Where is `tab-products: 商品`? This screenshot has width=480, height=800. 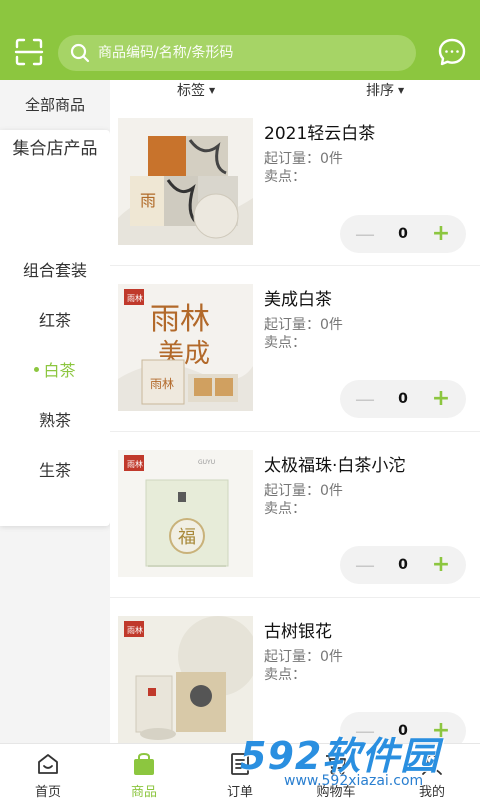 tab-products: 商品 is located at coordinates (144, 772).